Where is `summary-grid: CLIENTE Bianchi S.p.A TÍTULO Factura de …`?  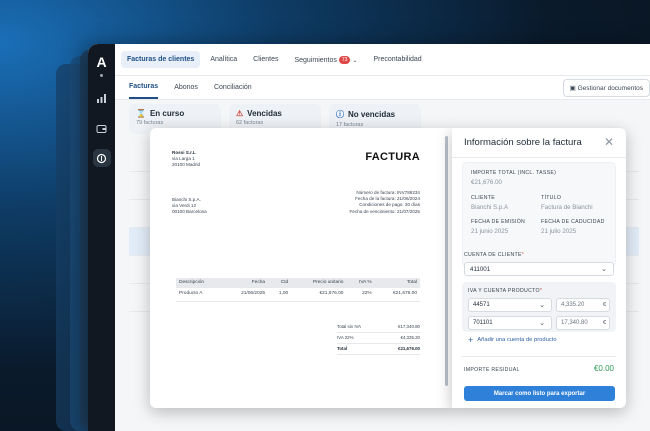
summary-grid: CLIENTE Bianchi S.p.A TÍTULO Factura de … is located at coordinates (539, 215).